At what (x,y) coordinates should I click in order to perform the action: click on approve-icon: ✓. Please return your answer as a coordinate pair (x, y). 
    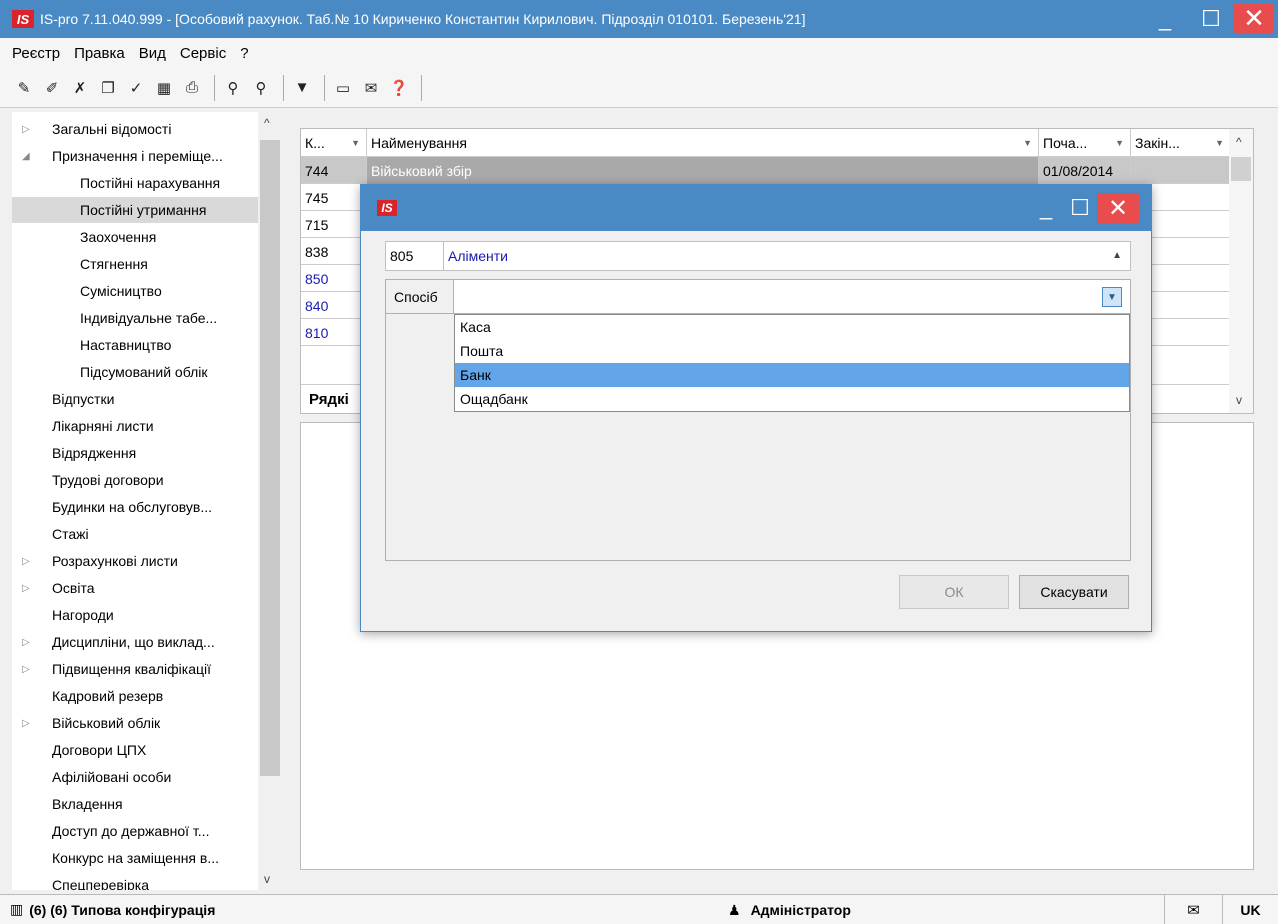
    Looking at the image, I should click on (136, 88).